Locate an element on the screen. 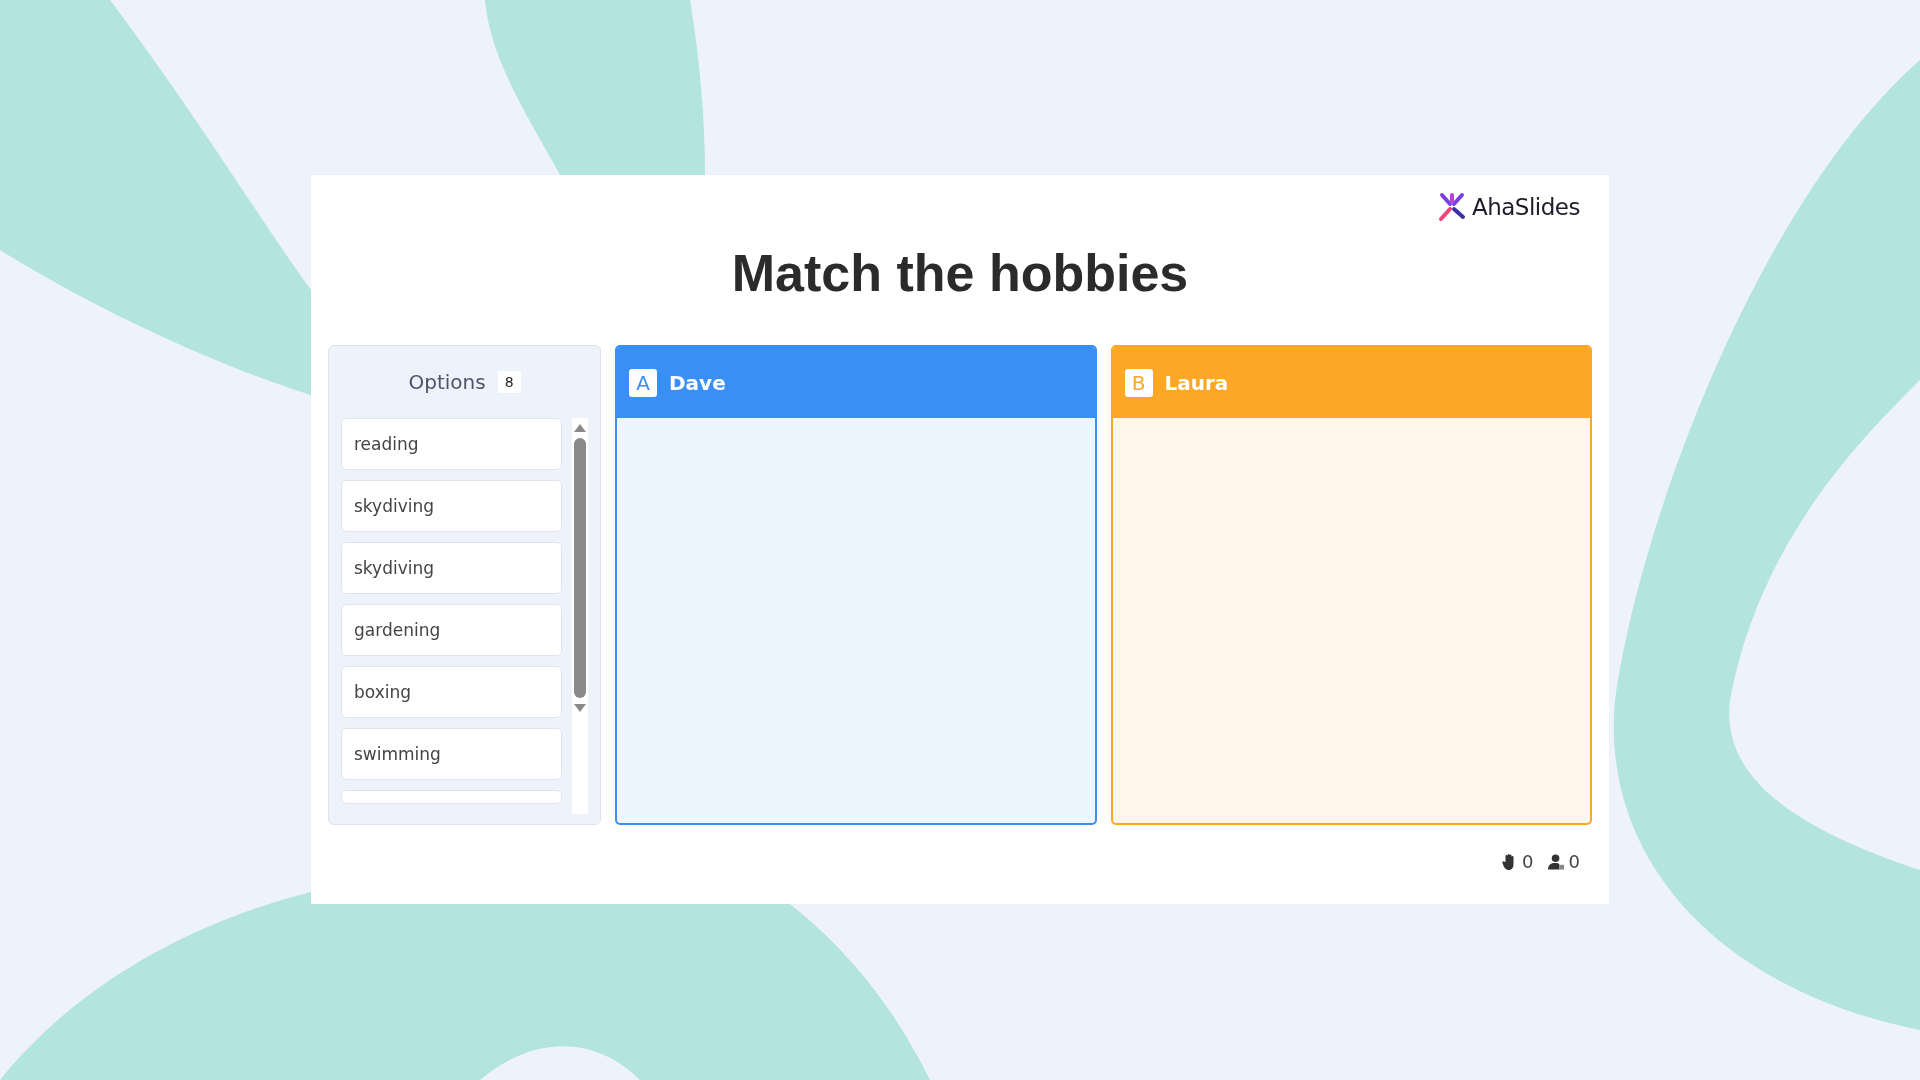  scrollbar is located at coordinates (580, 616).